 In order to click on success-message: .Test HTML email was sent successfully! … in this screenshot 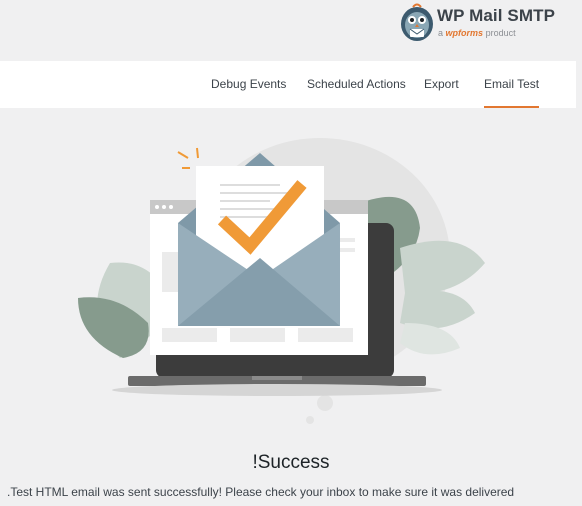, I will do `click(261, 492)`.